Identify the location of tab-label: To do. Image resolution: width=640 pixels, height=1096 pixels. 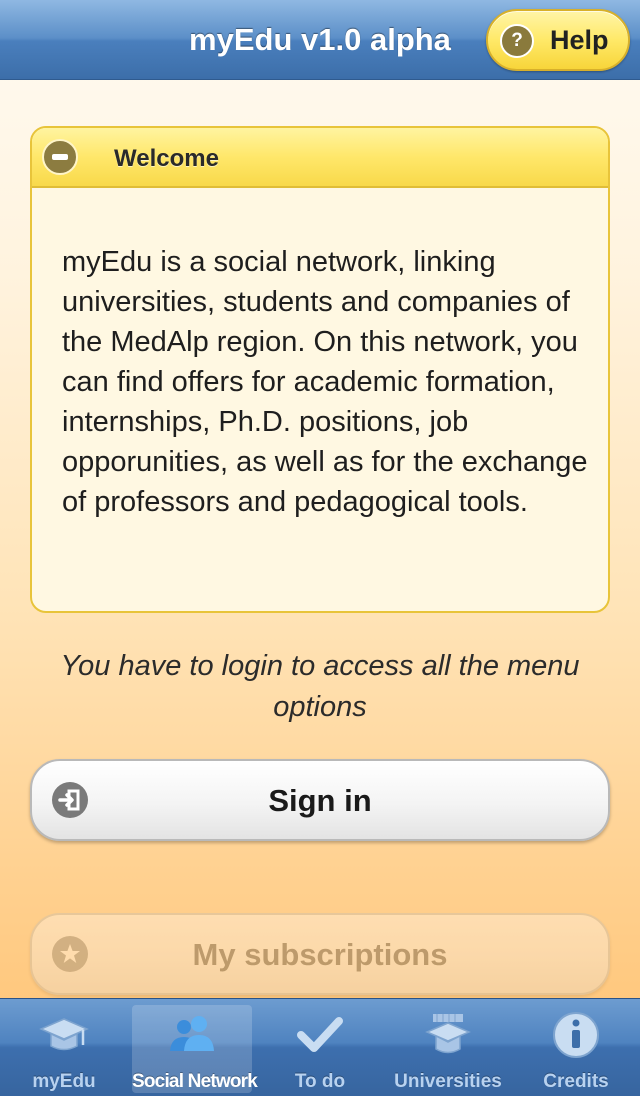
(320, 1081).